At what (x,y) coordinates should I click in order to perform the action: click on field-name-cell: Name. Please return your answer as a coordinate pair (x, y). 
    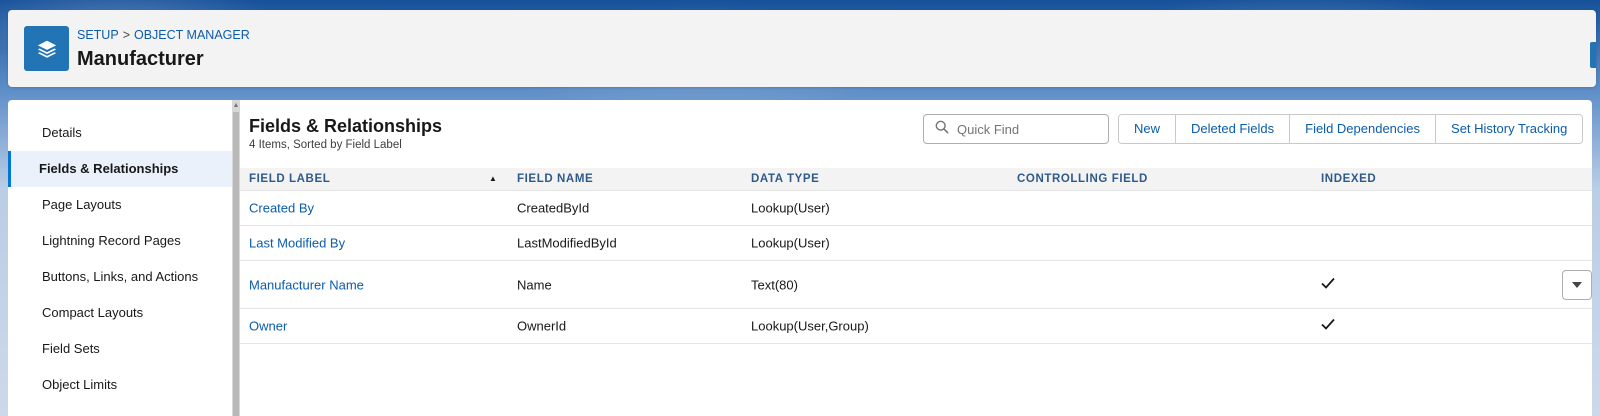
    Looking at the image, I should click on (534, 284).